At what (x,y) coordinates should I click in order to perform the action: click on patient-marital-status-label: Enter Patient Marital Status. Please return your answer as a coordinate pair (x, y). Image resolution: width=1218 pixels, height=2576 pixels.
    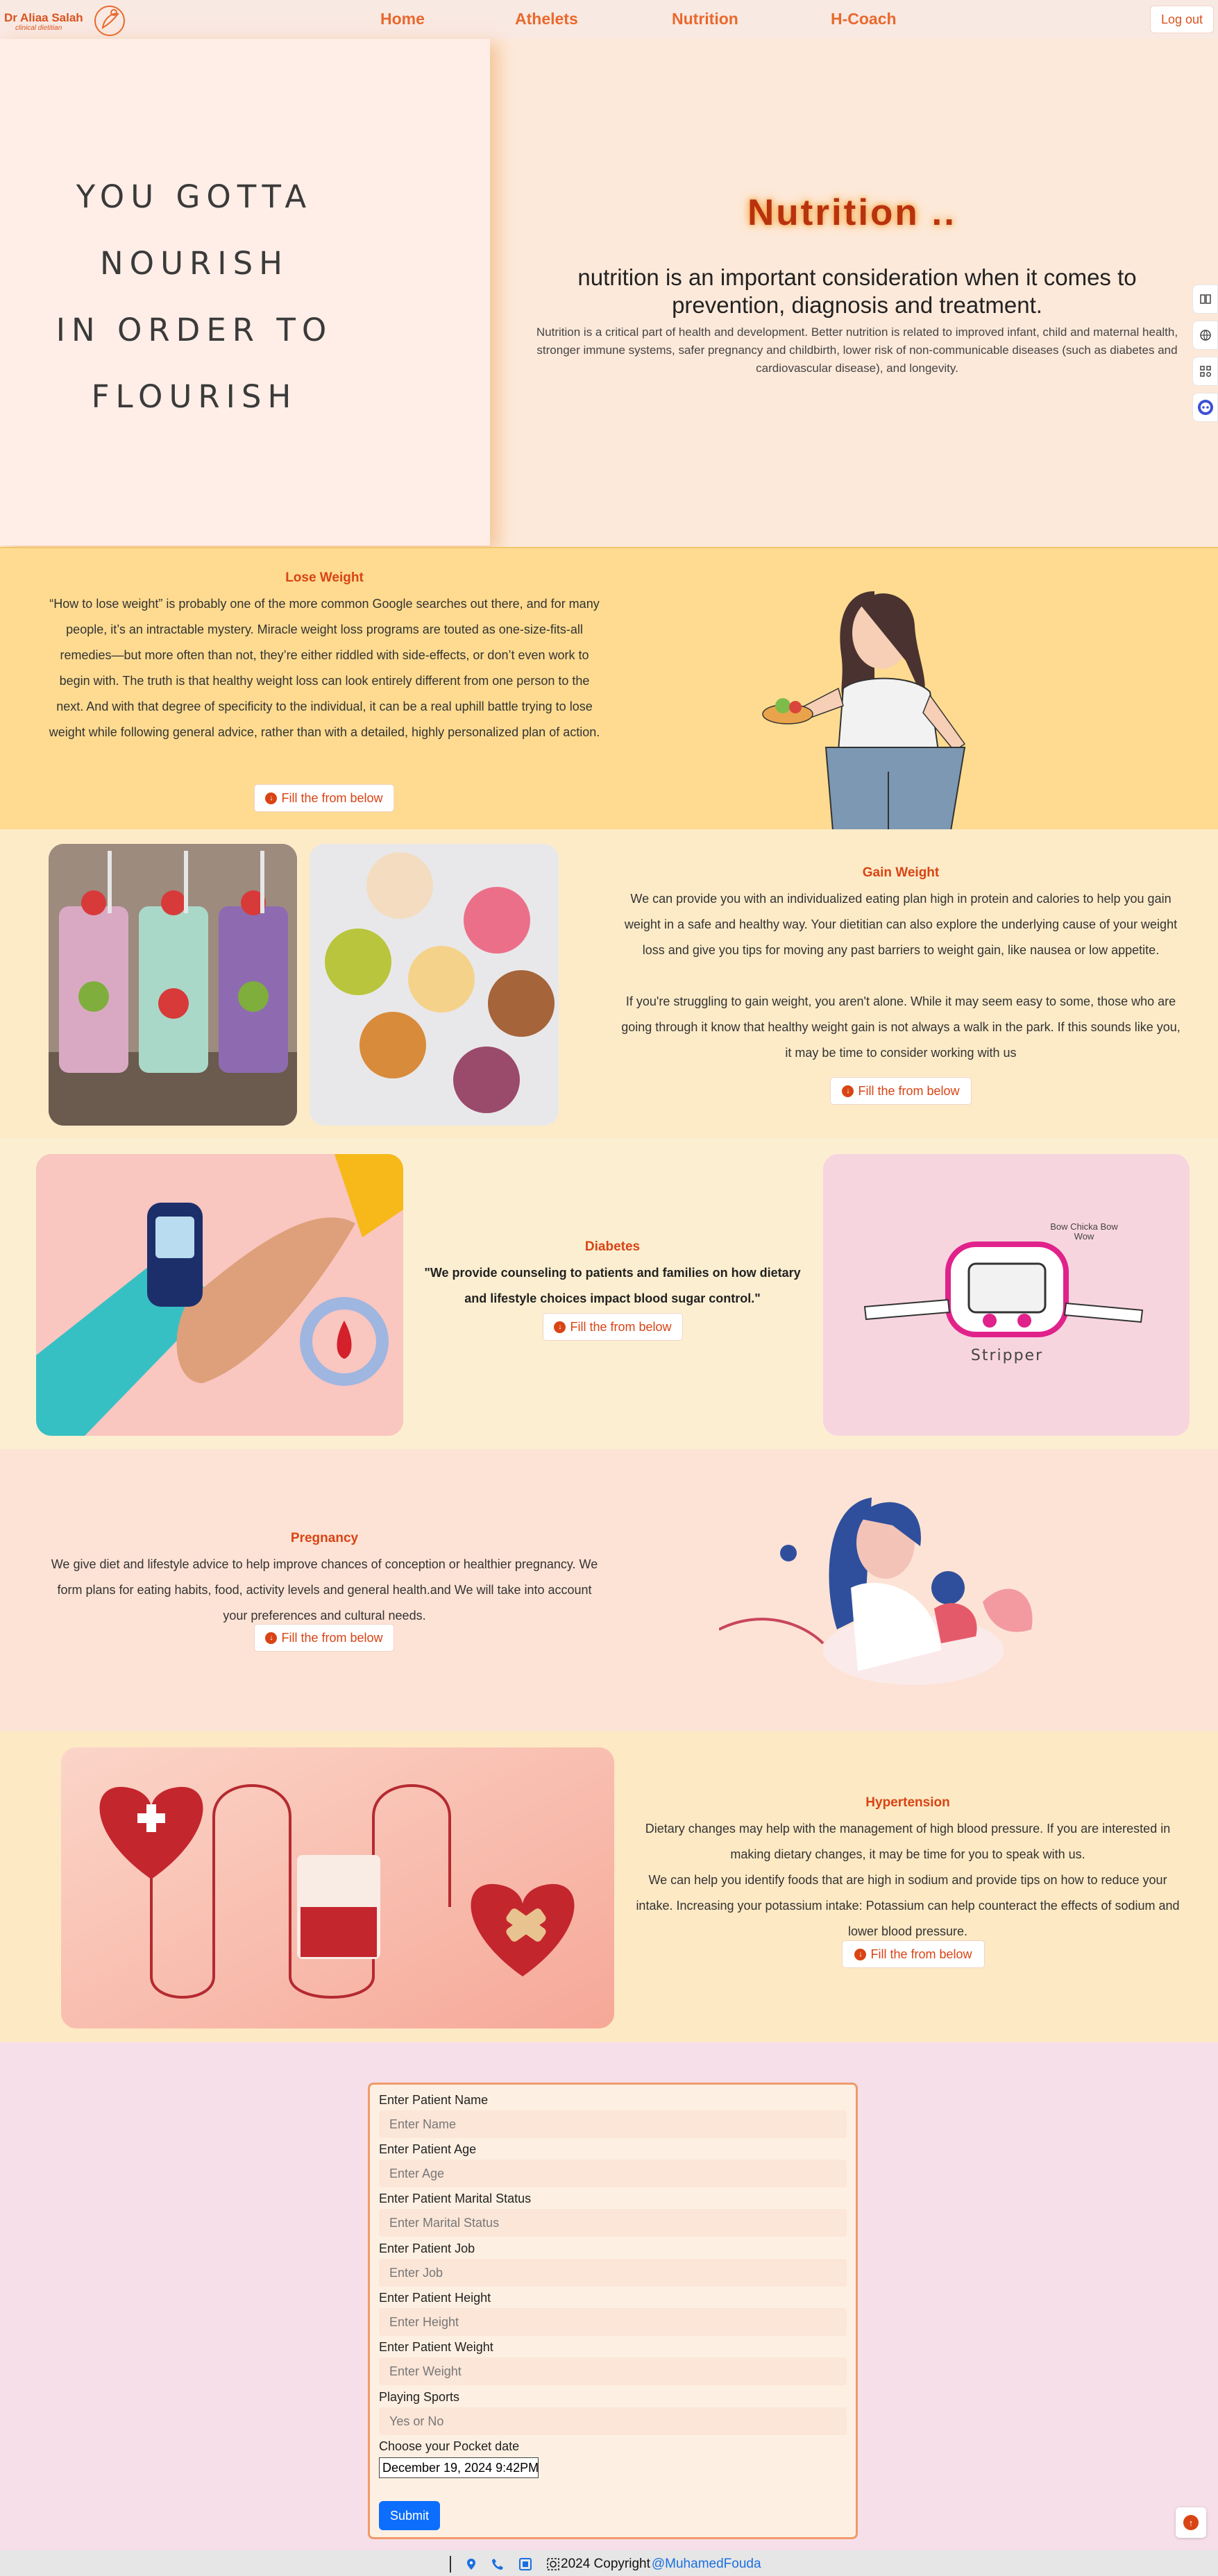
    Looking at the image, I should click on (456, 2199).